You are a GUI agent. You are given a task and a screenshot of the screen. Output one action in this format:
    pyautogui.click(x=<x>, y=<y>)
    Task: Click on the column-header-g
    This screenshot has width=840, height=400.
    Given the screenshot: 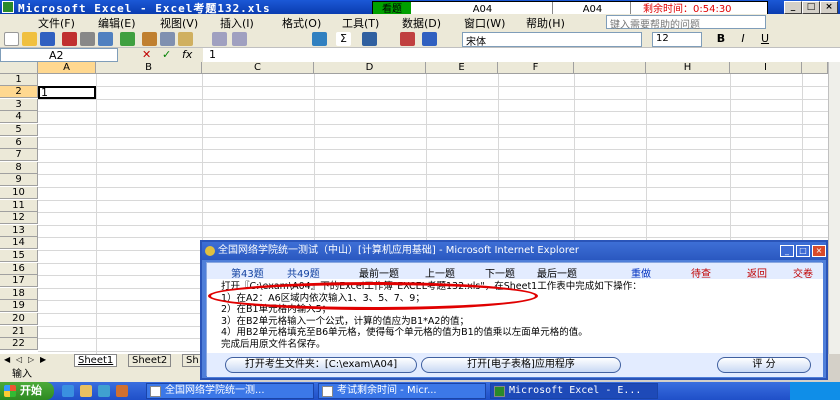 What is the action you would take?
    pyautogui.click(x=610, y=68)
    